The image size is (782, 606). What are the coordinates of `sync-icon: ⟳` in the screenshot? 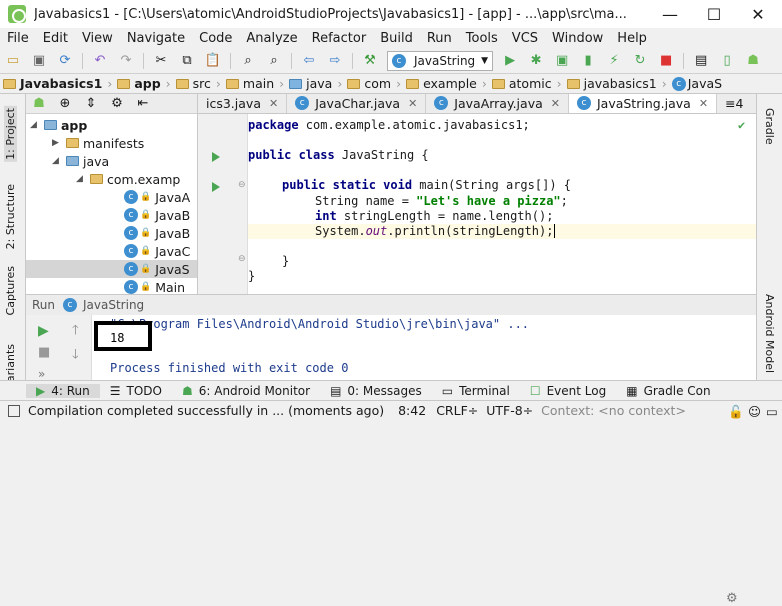 It's located at (65, 61).